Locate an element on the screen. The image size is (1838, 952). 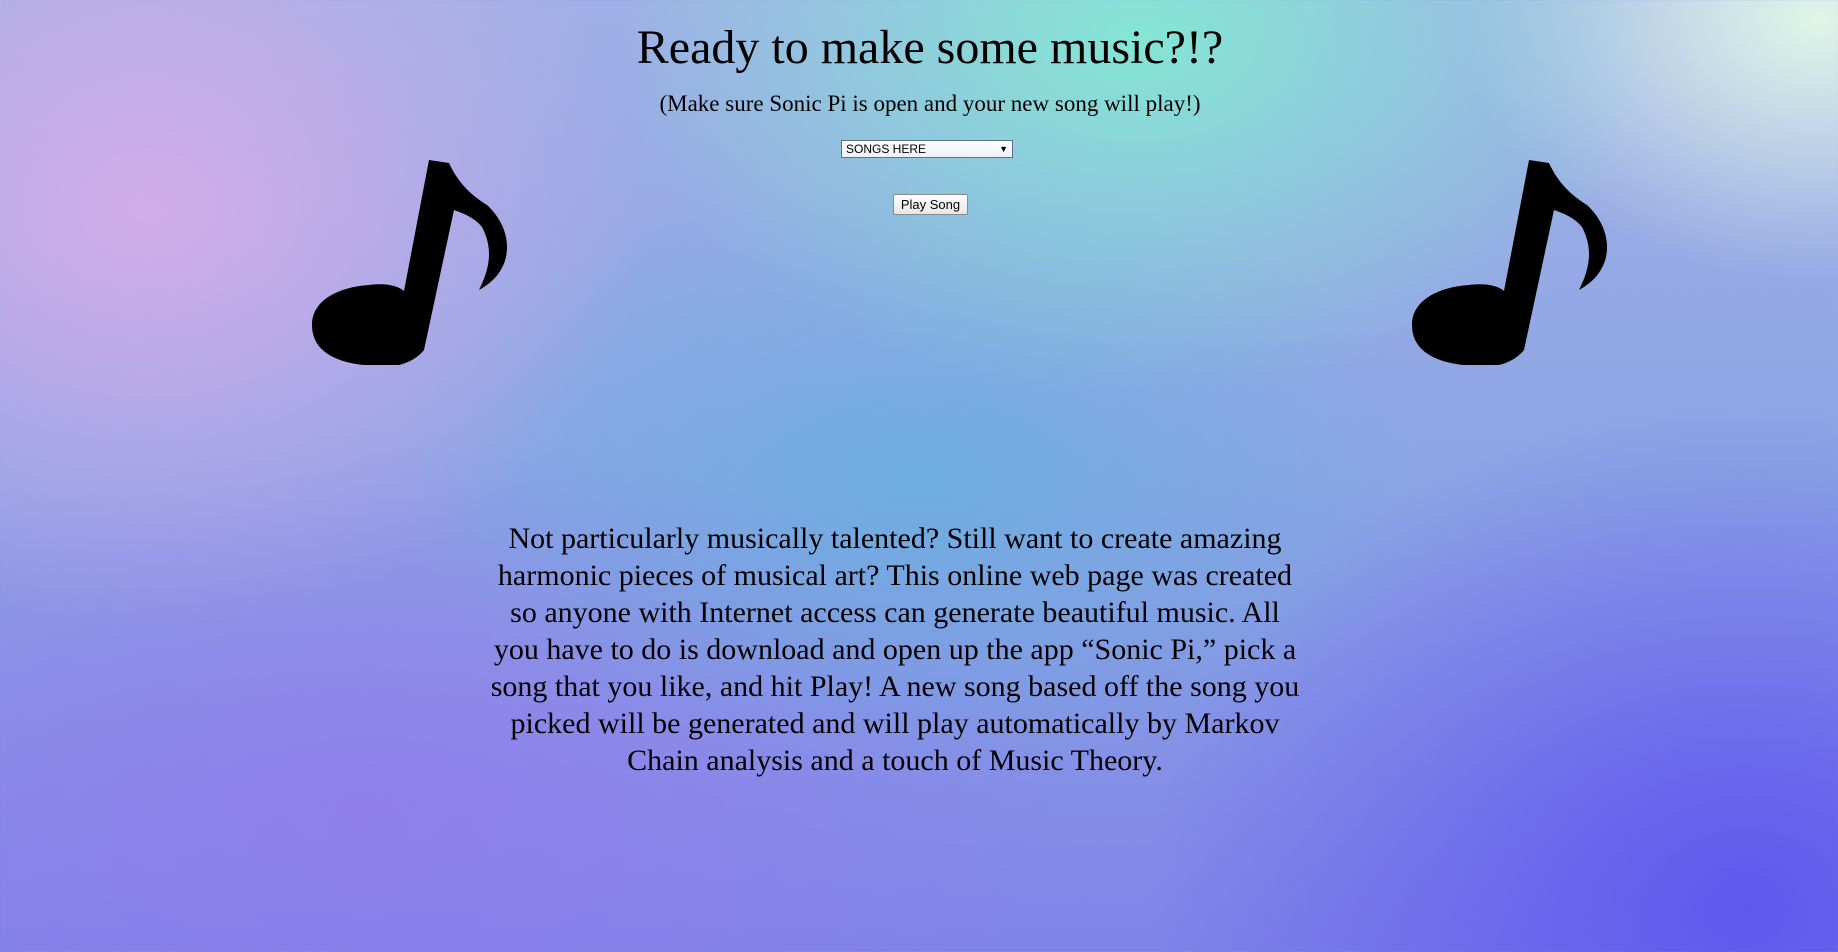
page-title: Ready to make some music?!? is located at coordinates (930, 47).